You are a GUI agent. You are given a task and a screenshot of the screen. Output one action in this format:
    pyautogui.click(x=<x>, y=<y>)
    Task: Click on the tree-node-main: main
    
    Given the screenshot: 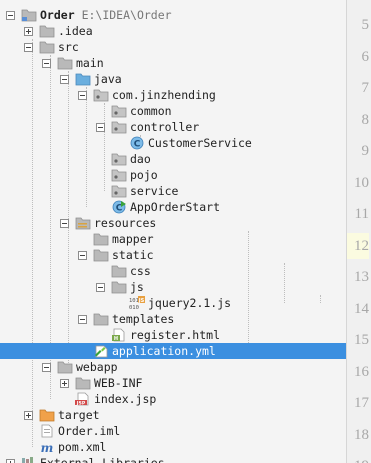 What is the action you would take?
    pyautogui.click(x=173, y=63)
    